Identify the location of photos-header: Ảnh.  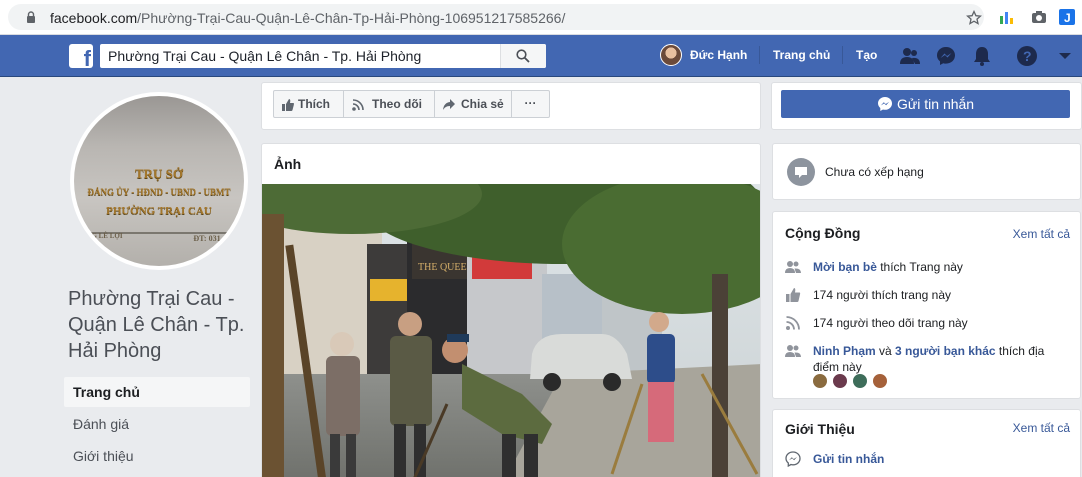
(287, 164).